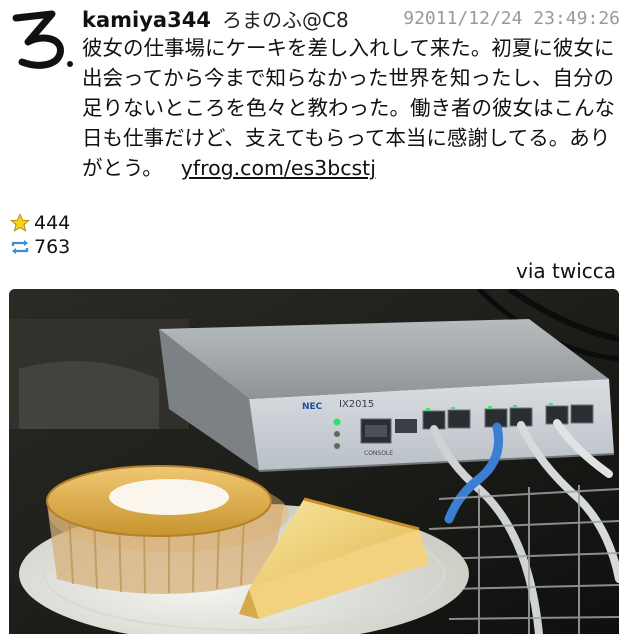  Describe the element at coordinates (20, 247) in the screenshot. I see `retweet-icon` at that location.